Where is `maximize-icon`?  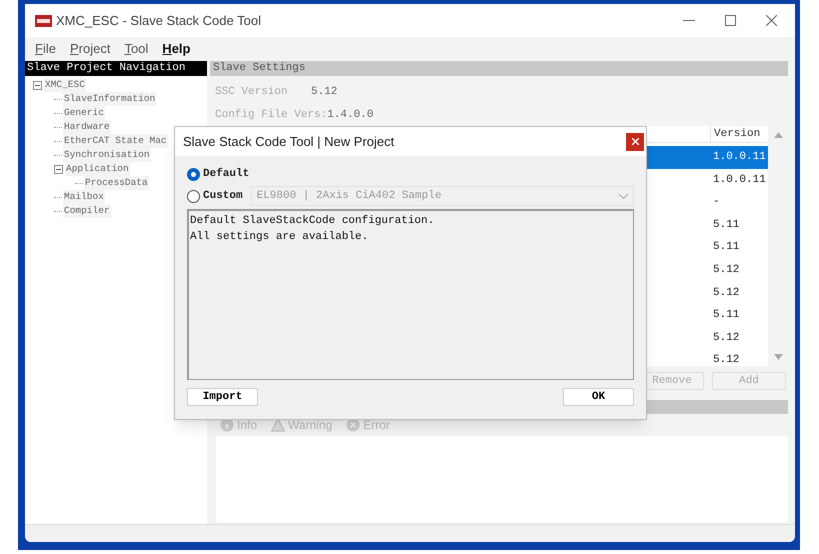 maximize-icon is located at coordinates (730, 20).